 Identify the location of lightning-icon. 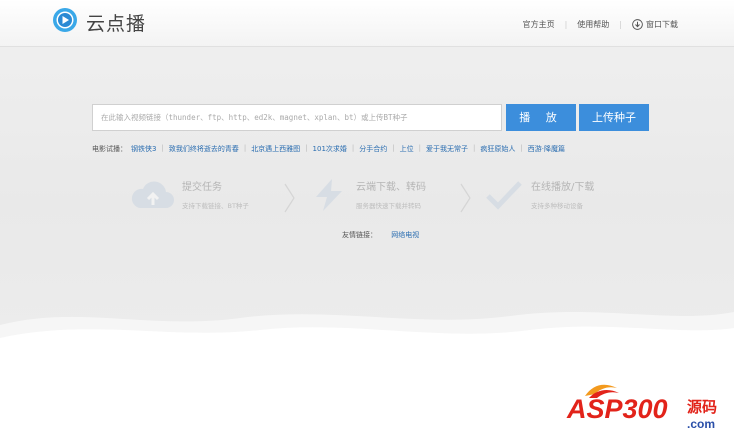
(329, 195).